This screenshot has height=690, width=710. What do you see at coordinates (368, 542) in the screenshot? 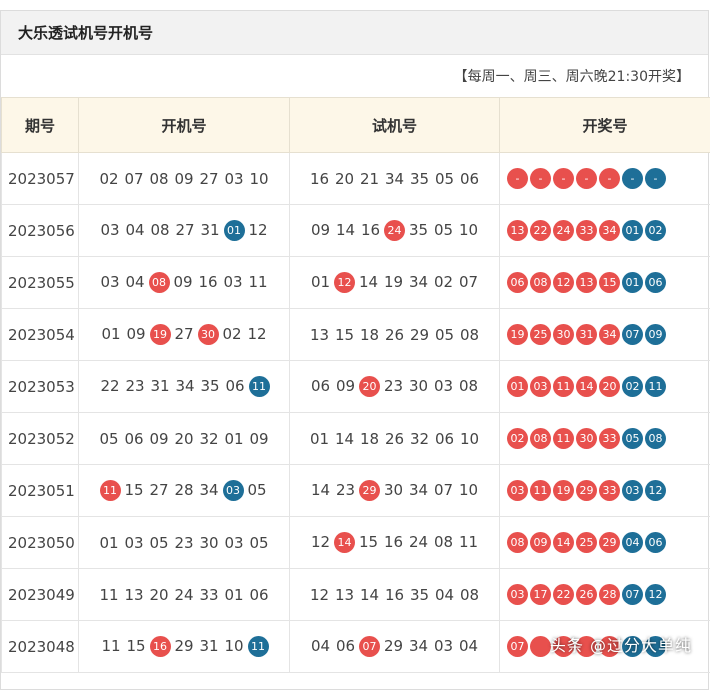
I see `number: 15` at bounding box center [368, 542].